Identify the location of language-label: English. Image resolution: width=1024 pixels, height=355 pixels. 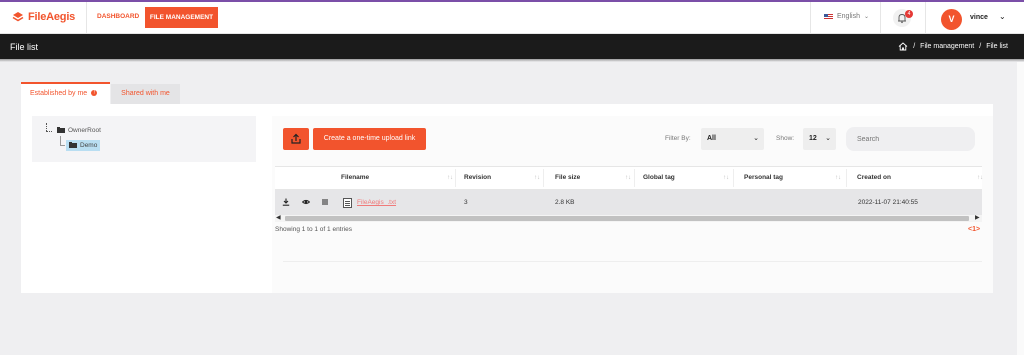
(848, 16).